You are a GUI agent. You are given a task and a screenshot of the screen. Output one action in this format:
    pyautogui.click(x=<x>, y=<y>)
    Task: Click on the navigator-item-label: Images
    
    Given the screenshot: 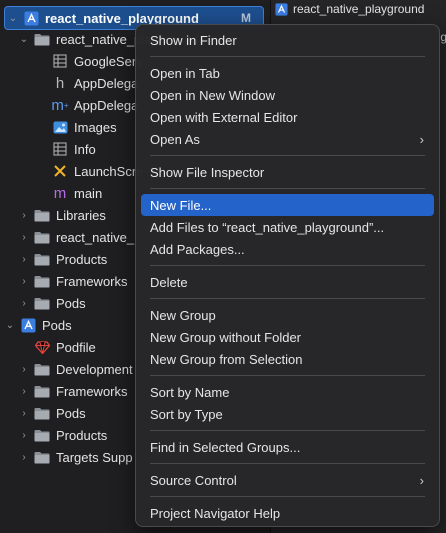 What is the action you would take?
    pyautogui.click(x=95, y=127)
    